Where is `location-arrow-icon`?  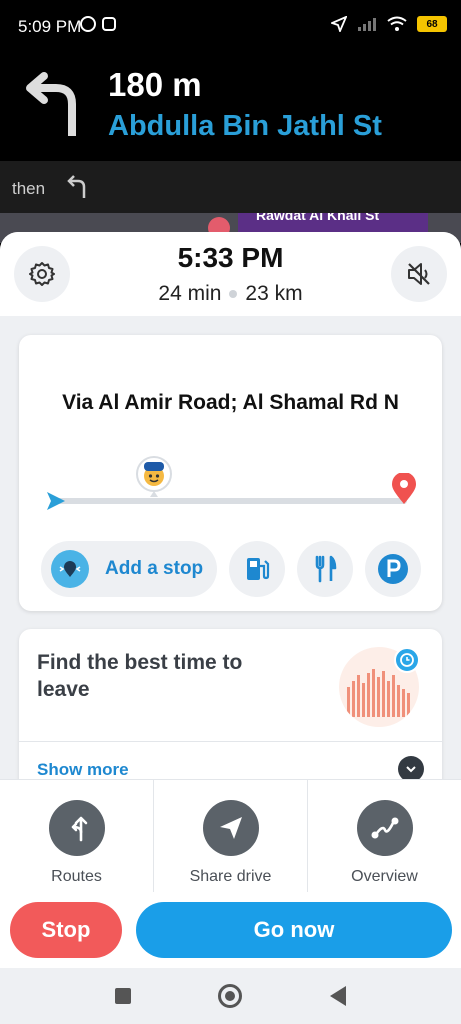 location-arrow-icon is located at coordinates (339, 24).